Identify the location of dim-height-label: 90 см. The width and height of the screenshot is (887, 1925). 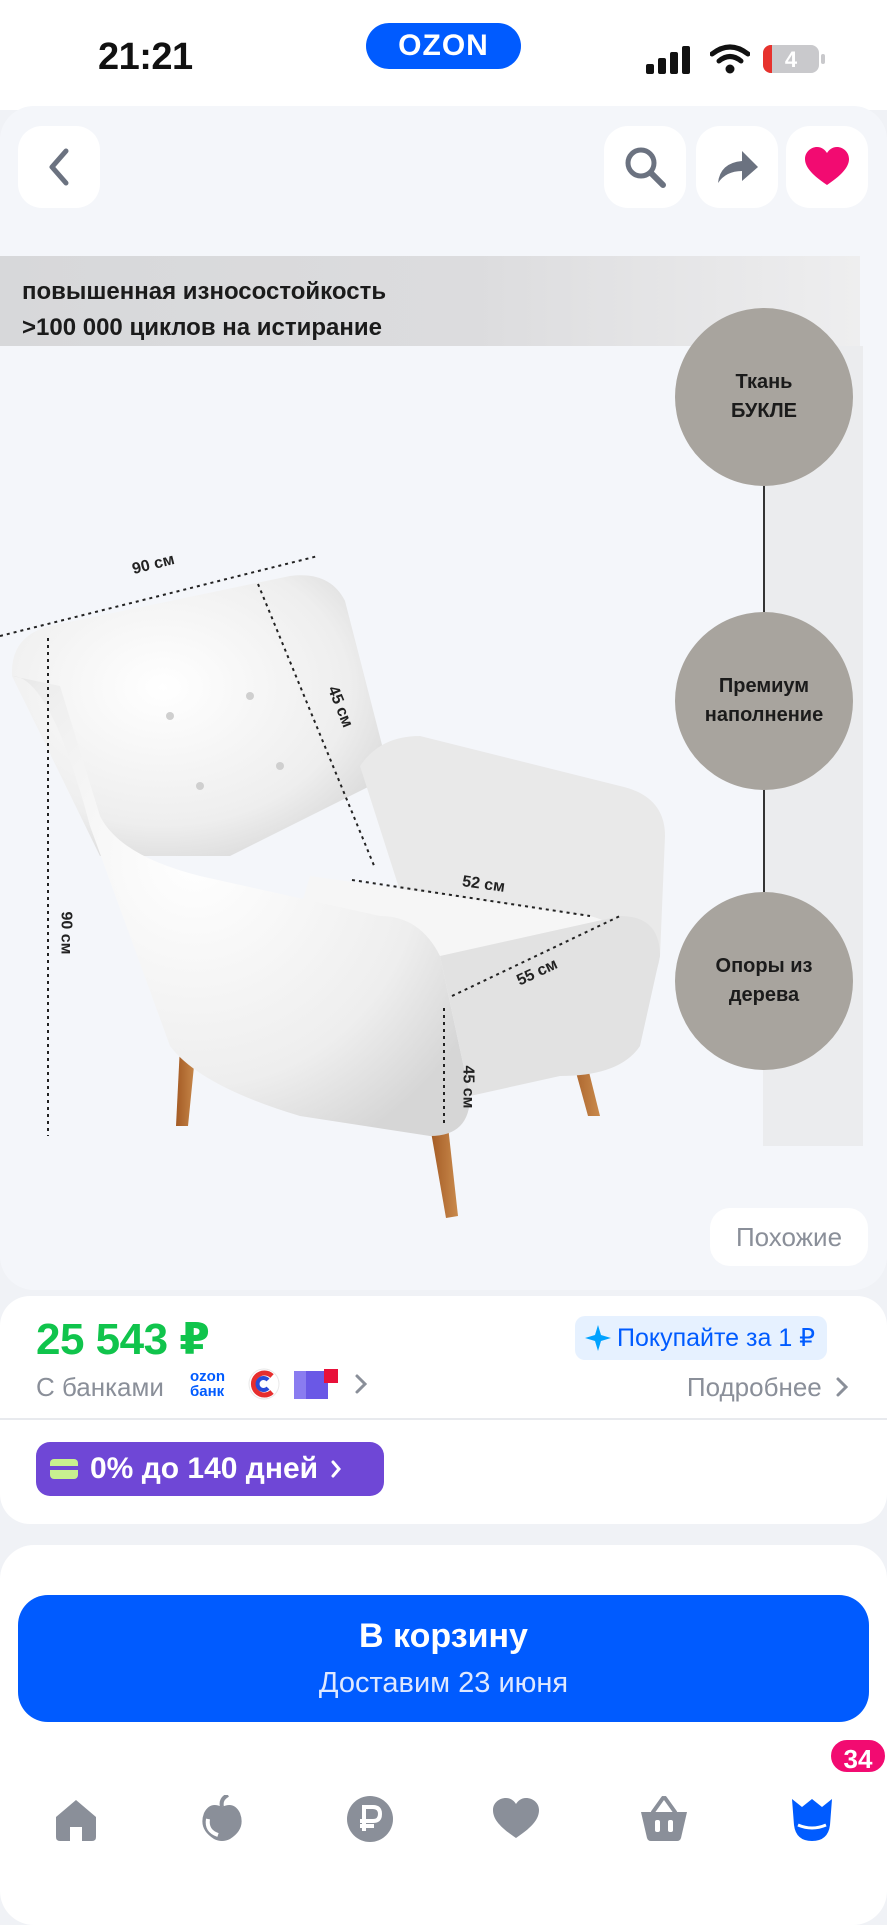
(66, 933).